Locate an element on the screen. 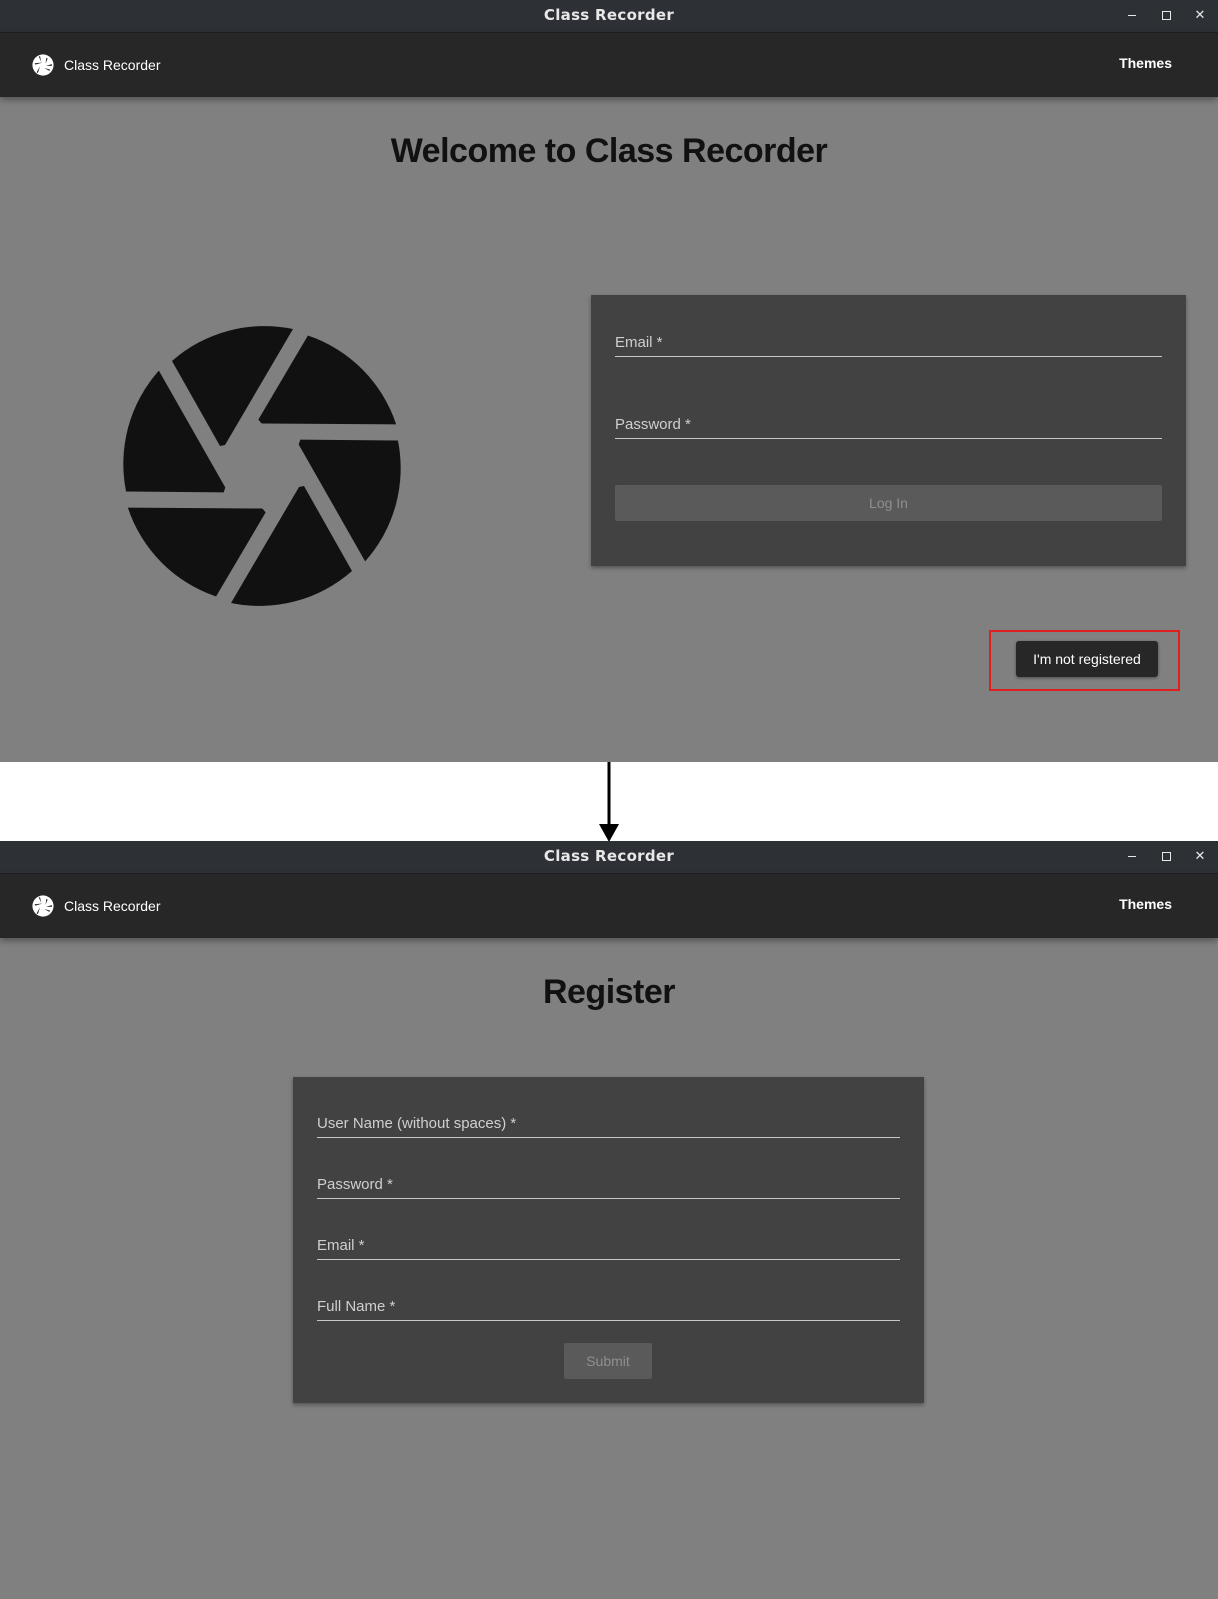 This screenshot has width=1218, height=1599. page-title: Register is located at coordinates (609, 992).